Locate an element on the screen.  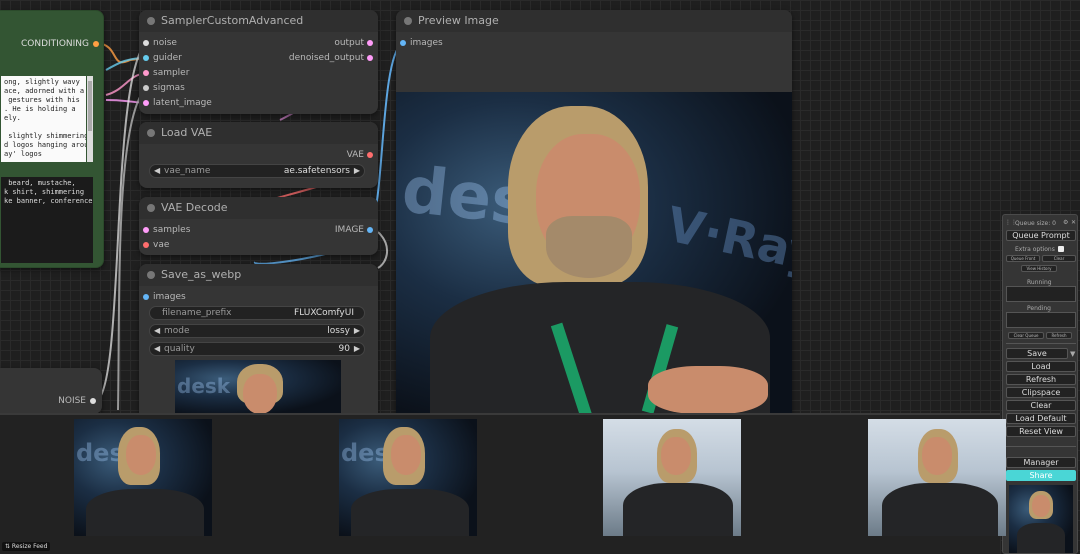
preview-image-header: Preview Image is located at coordinates (594, 21).